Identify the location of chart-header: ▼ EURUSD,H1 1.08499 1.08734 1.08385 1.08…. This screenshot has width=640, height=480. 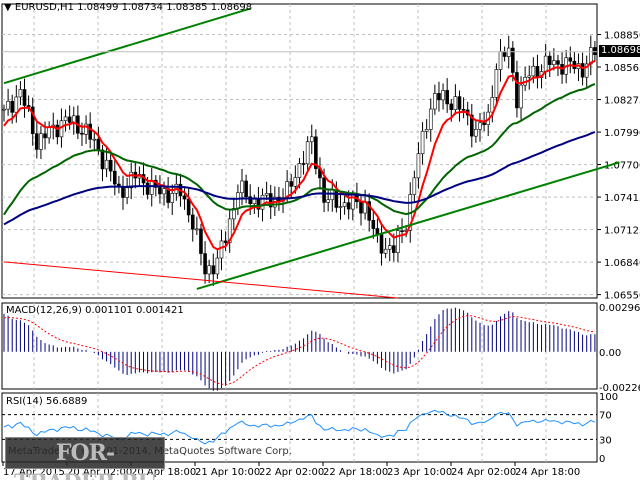
(128, 7).